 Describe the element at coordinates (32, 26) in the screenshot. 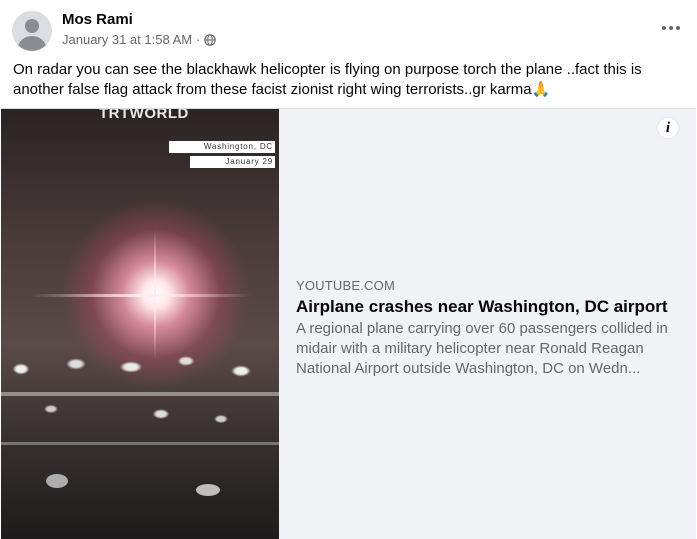

I see `avatar-head-shape` at that location.